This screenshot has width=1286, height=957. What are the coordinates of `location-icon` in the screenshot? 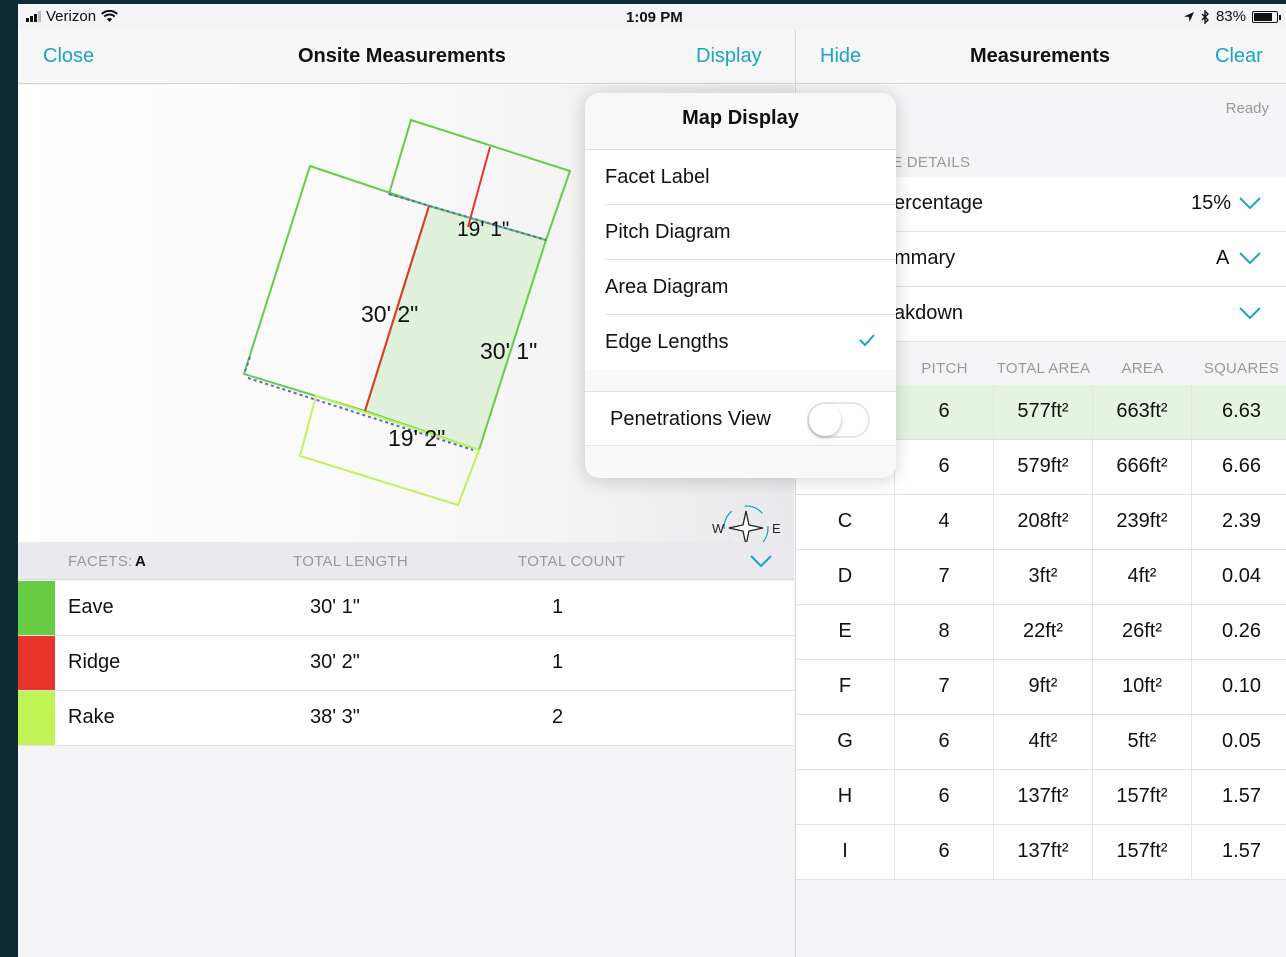 It's located at (1188, 16).